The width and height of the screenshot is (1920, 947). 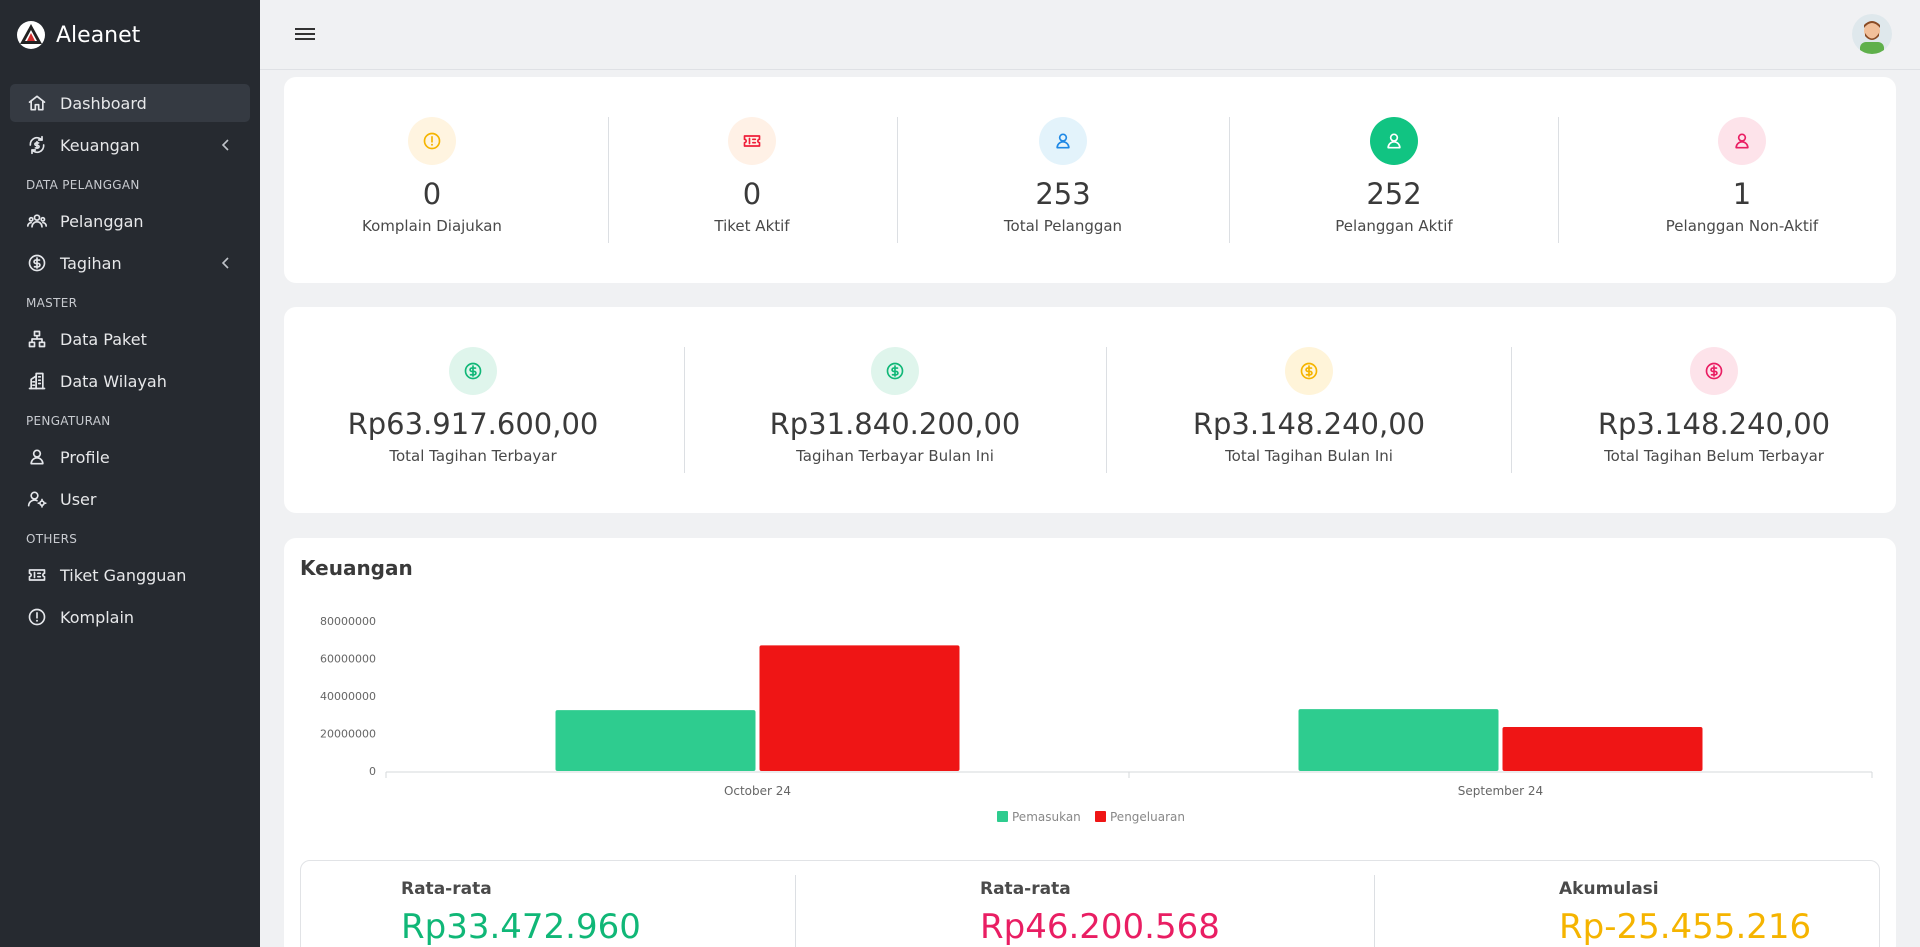 What do you see at coordinates (113, 381) in the screenshot?
I see `sidebar-item-label: Data Wilayah` at bounding box center [113, 381].